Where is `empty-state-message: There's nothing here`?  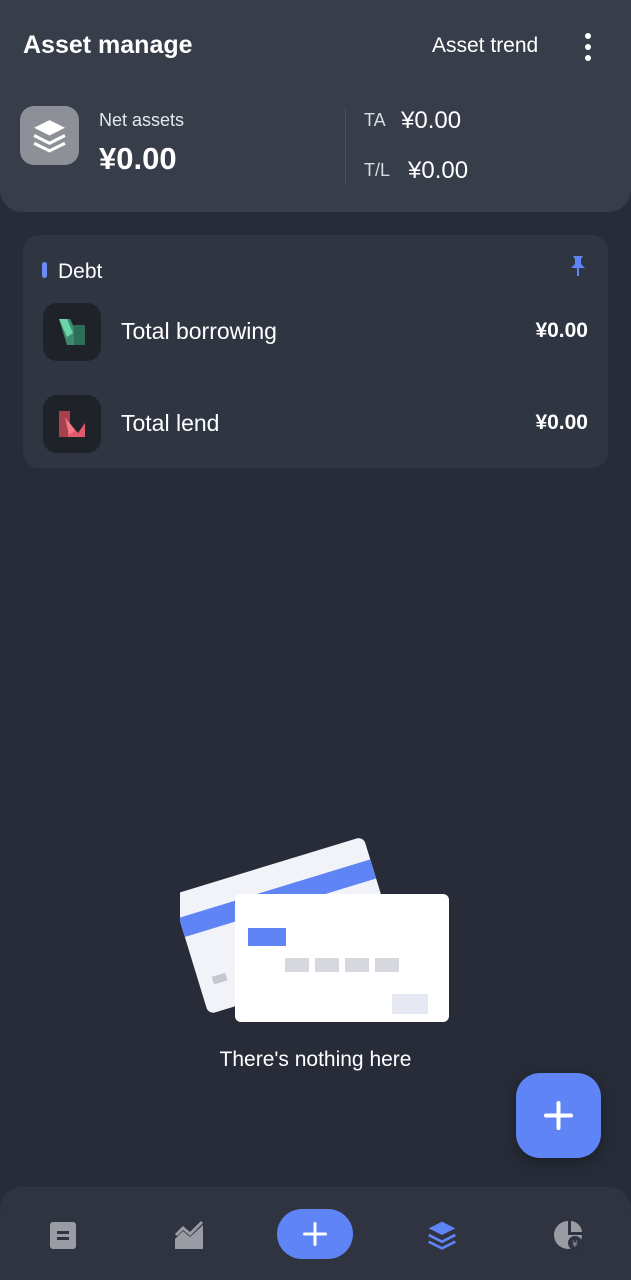 empty-state-message: There's nothing here is located at coordinates (315, 1059).